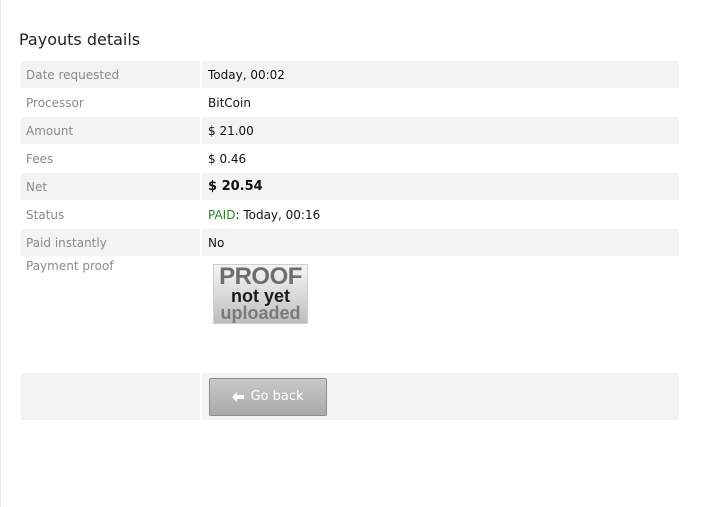  I want to click on row-fees: Fees $ 0.46, so click(350, 158).